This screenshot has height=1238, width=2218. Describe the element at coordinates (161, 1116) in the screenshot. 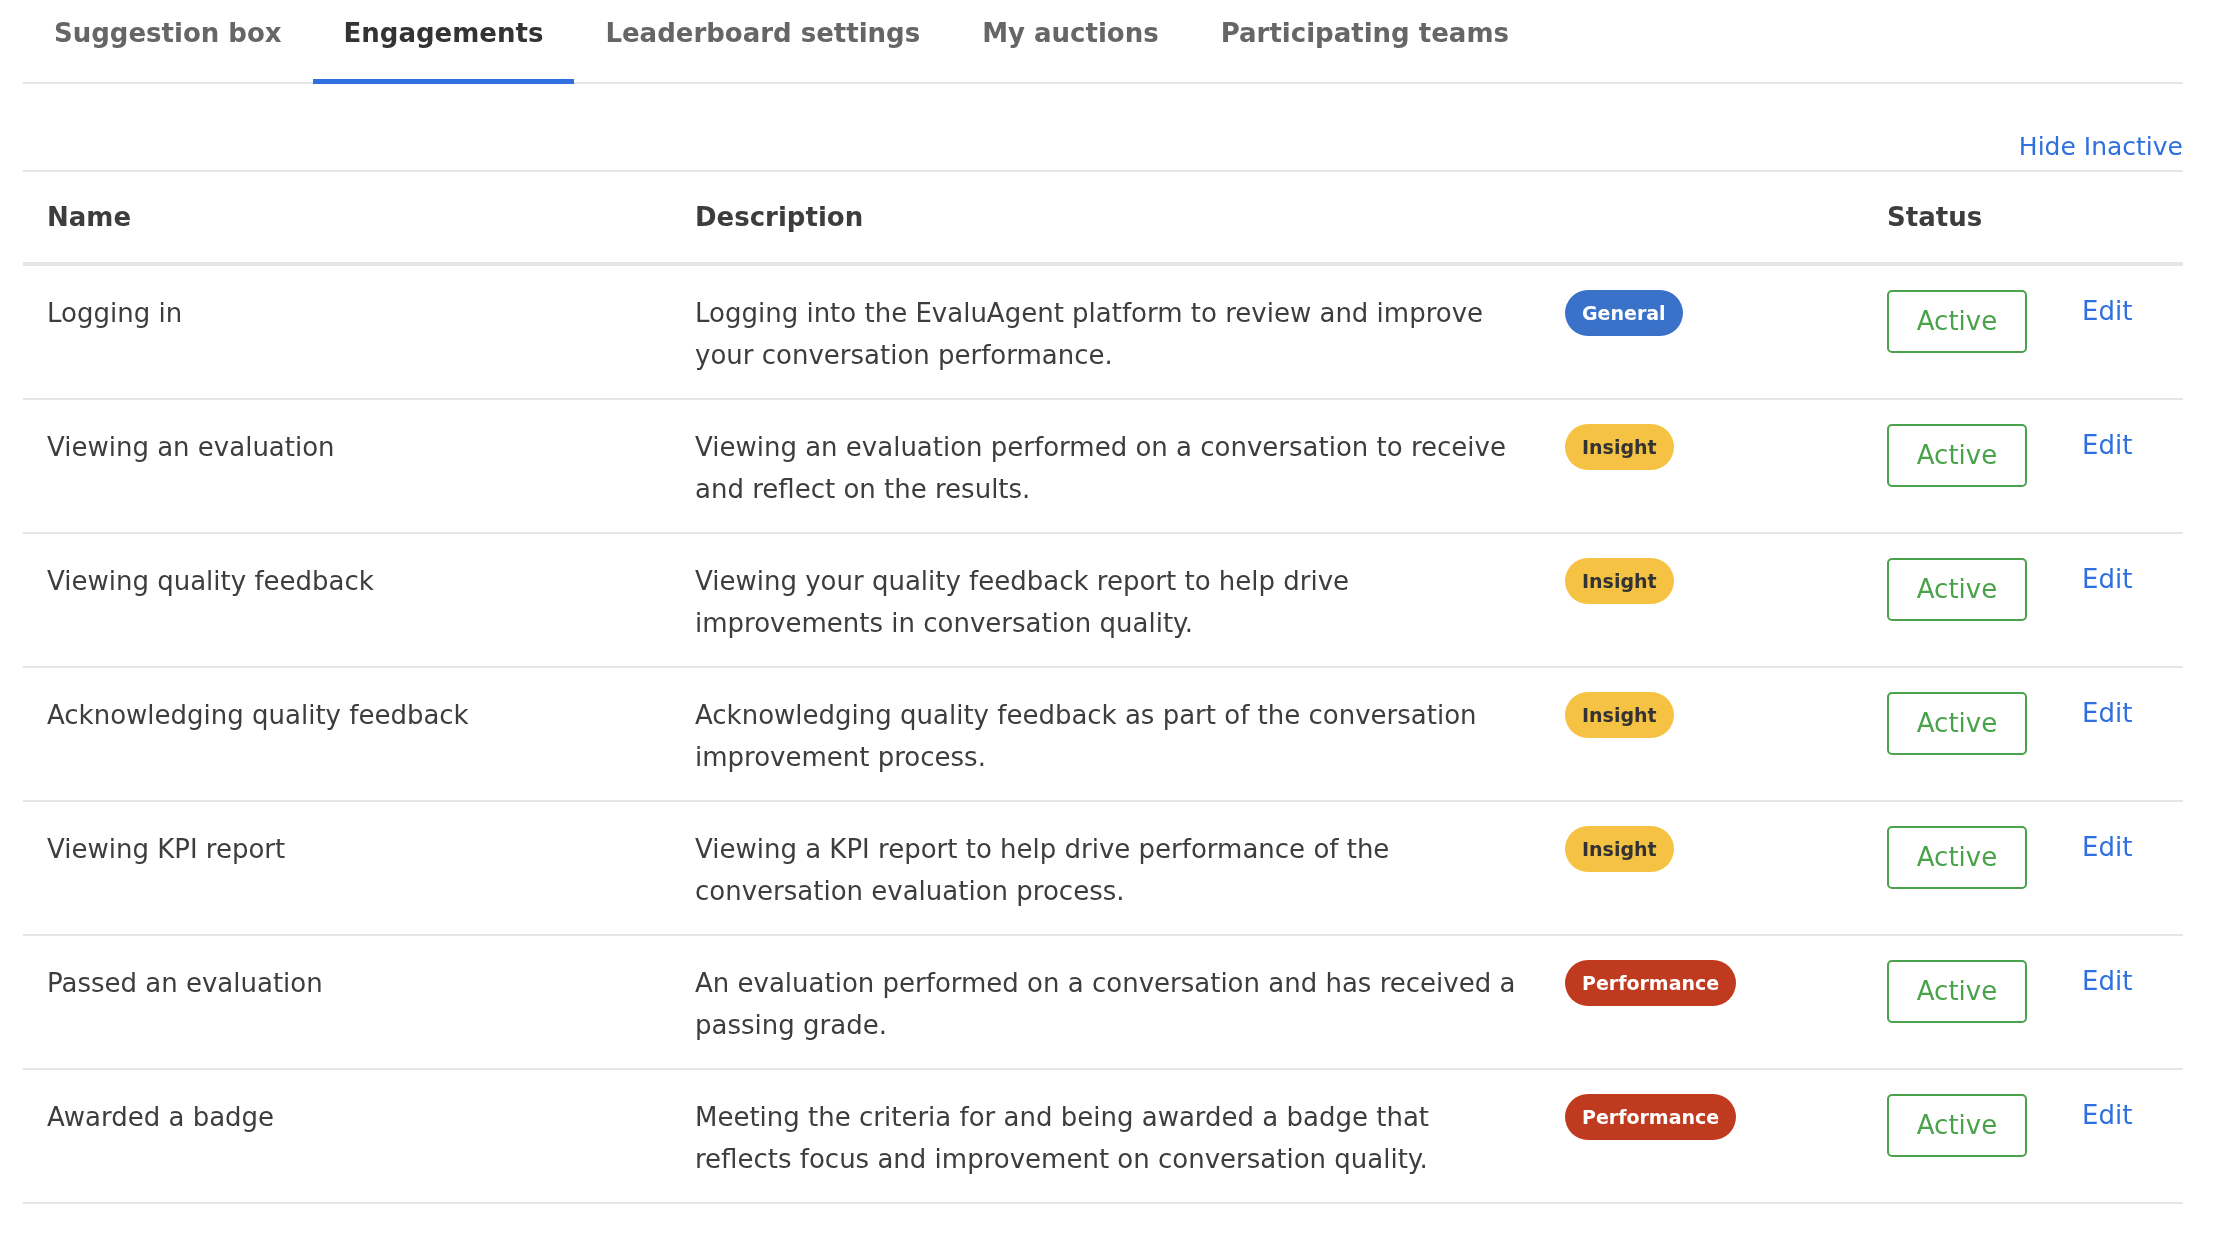

I see `table-cell: Awarded a badge` at that location.